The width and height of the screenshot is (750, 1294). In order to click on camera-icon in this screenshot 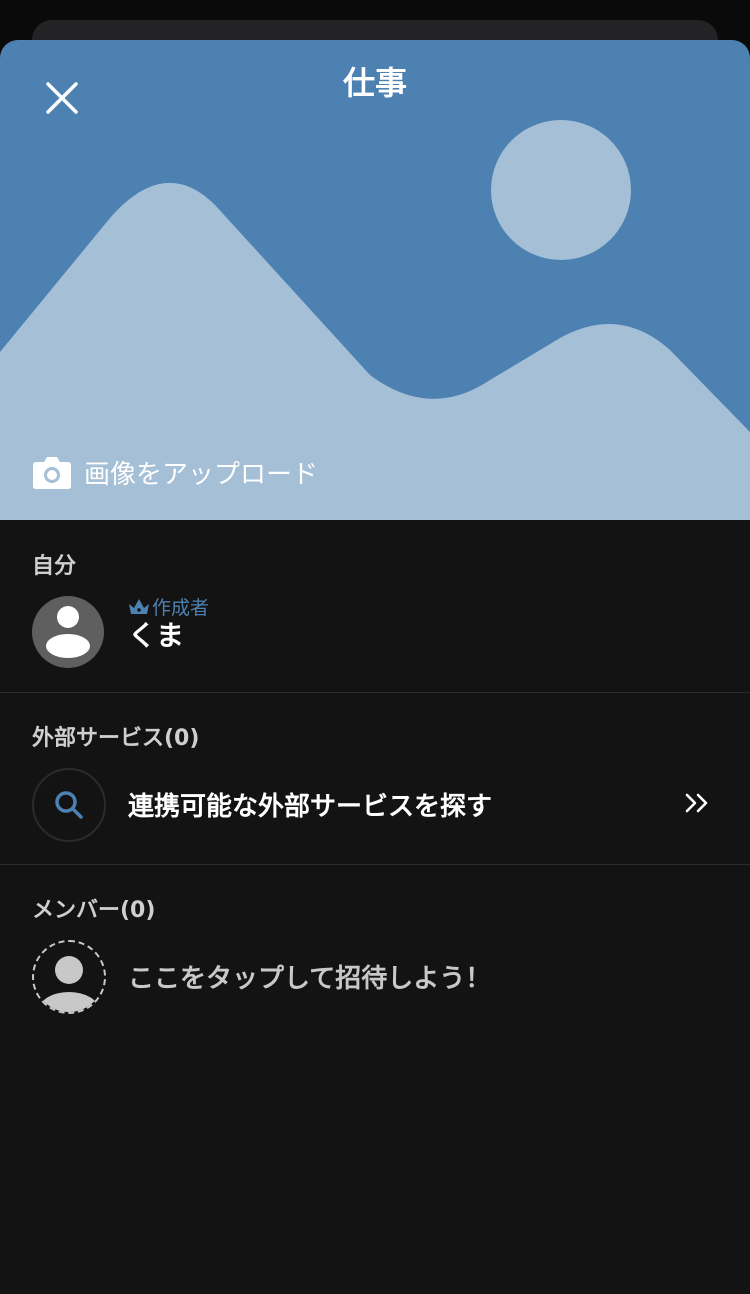, I will do `click(52, 473)`.